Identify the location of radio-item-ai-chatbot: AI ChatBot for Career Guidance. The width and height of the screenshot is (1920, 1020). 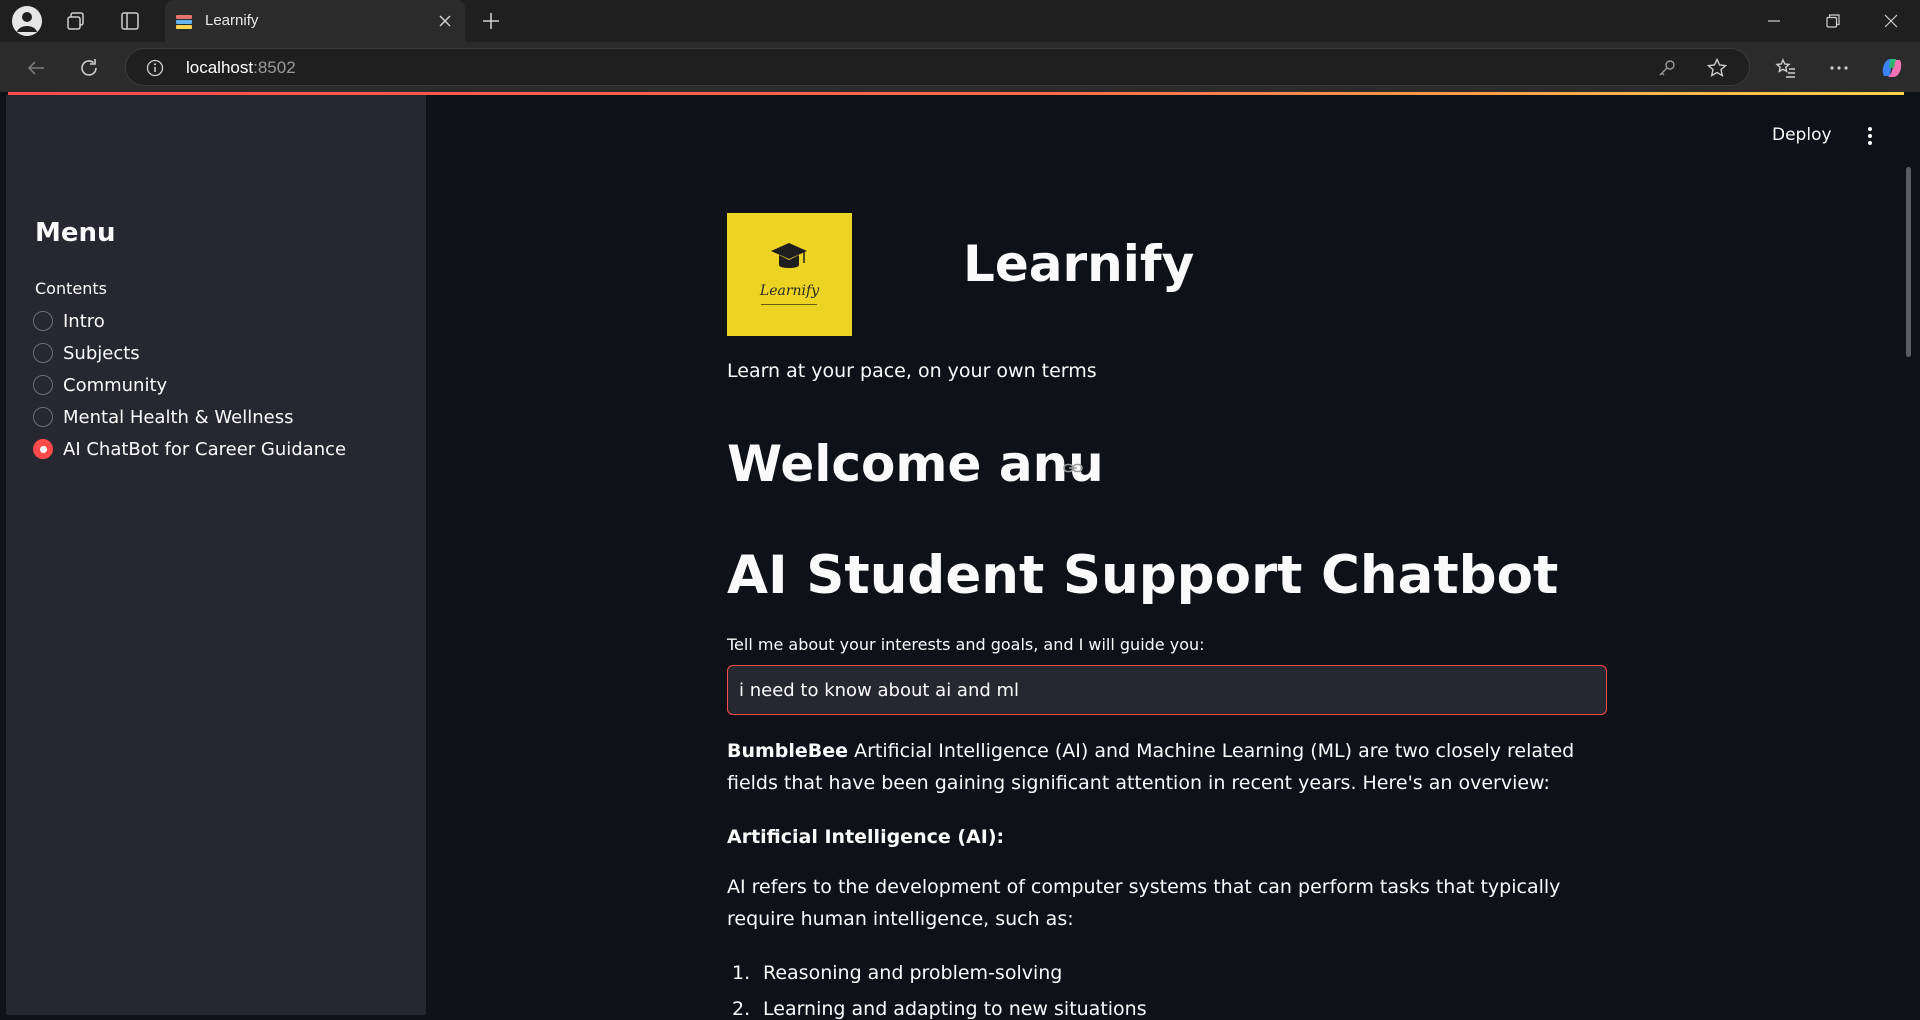
(189, 449).